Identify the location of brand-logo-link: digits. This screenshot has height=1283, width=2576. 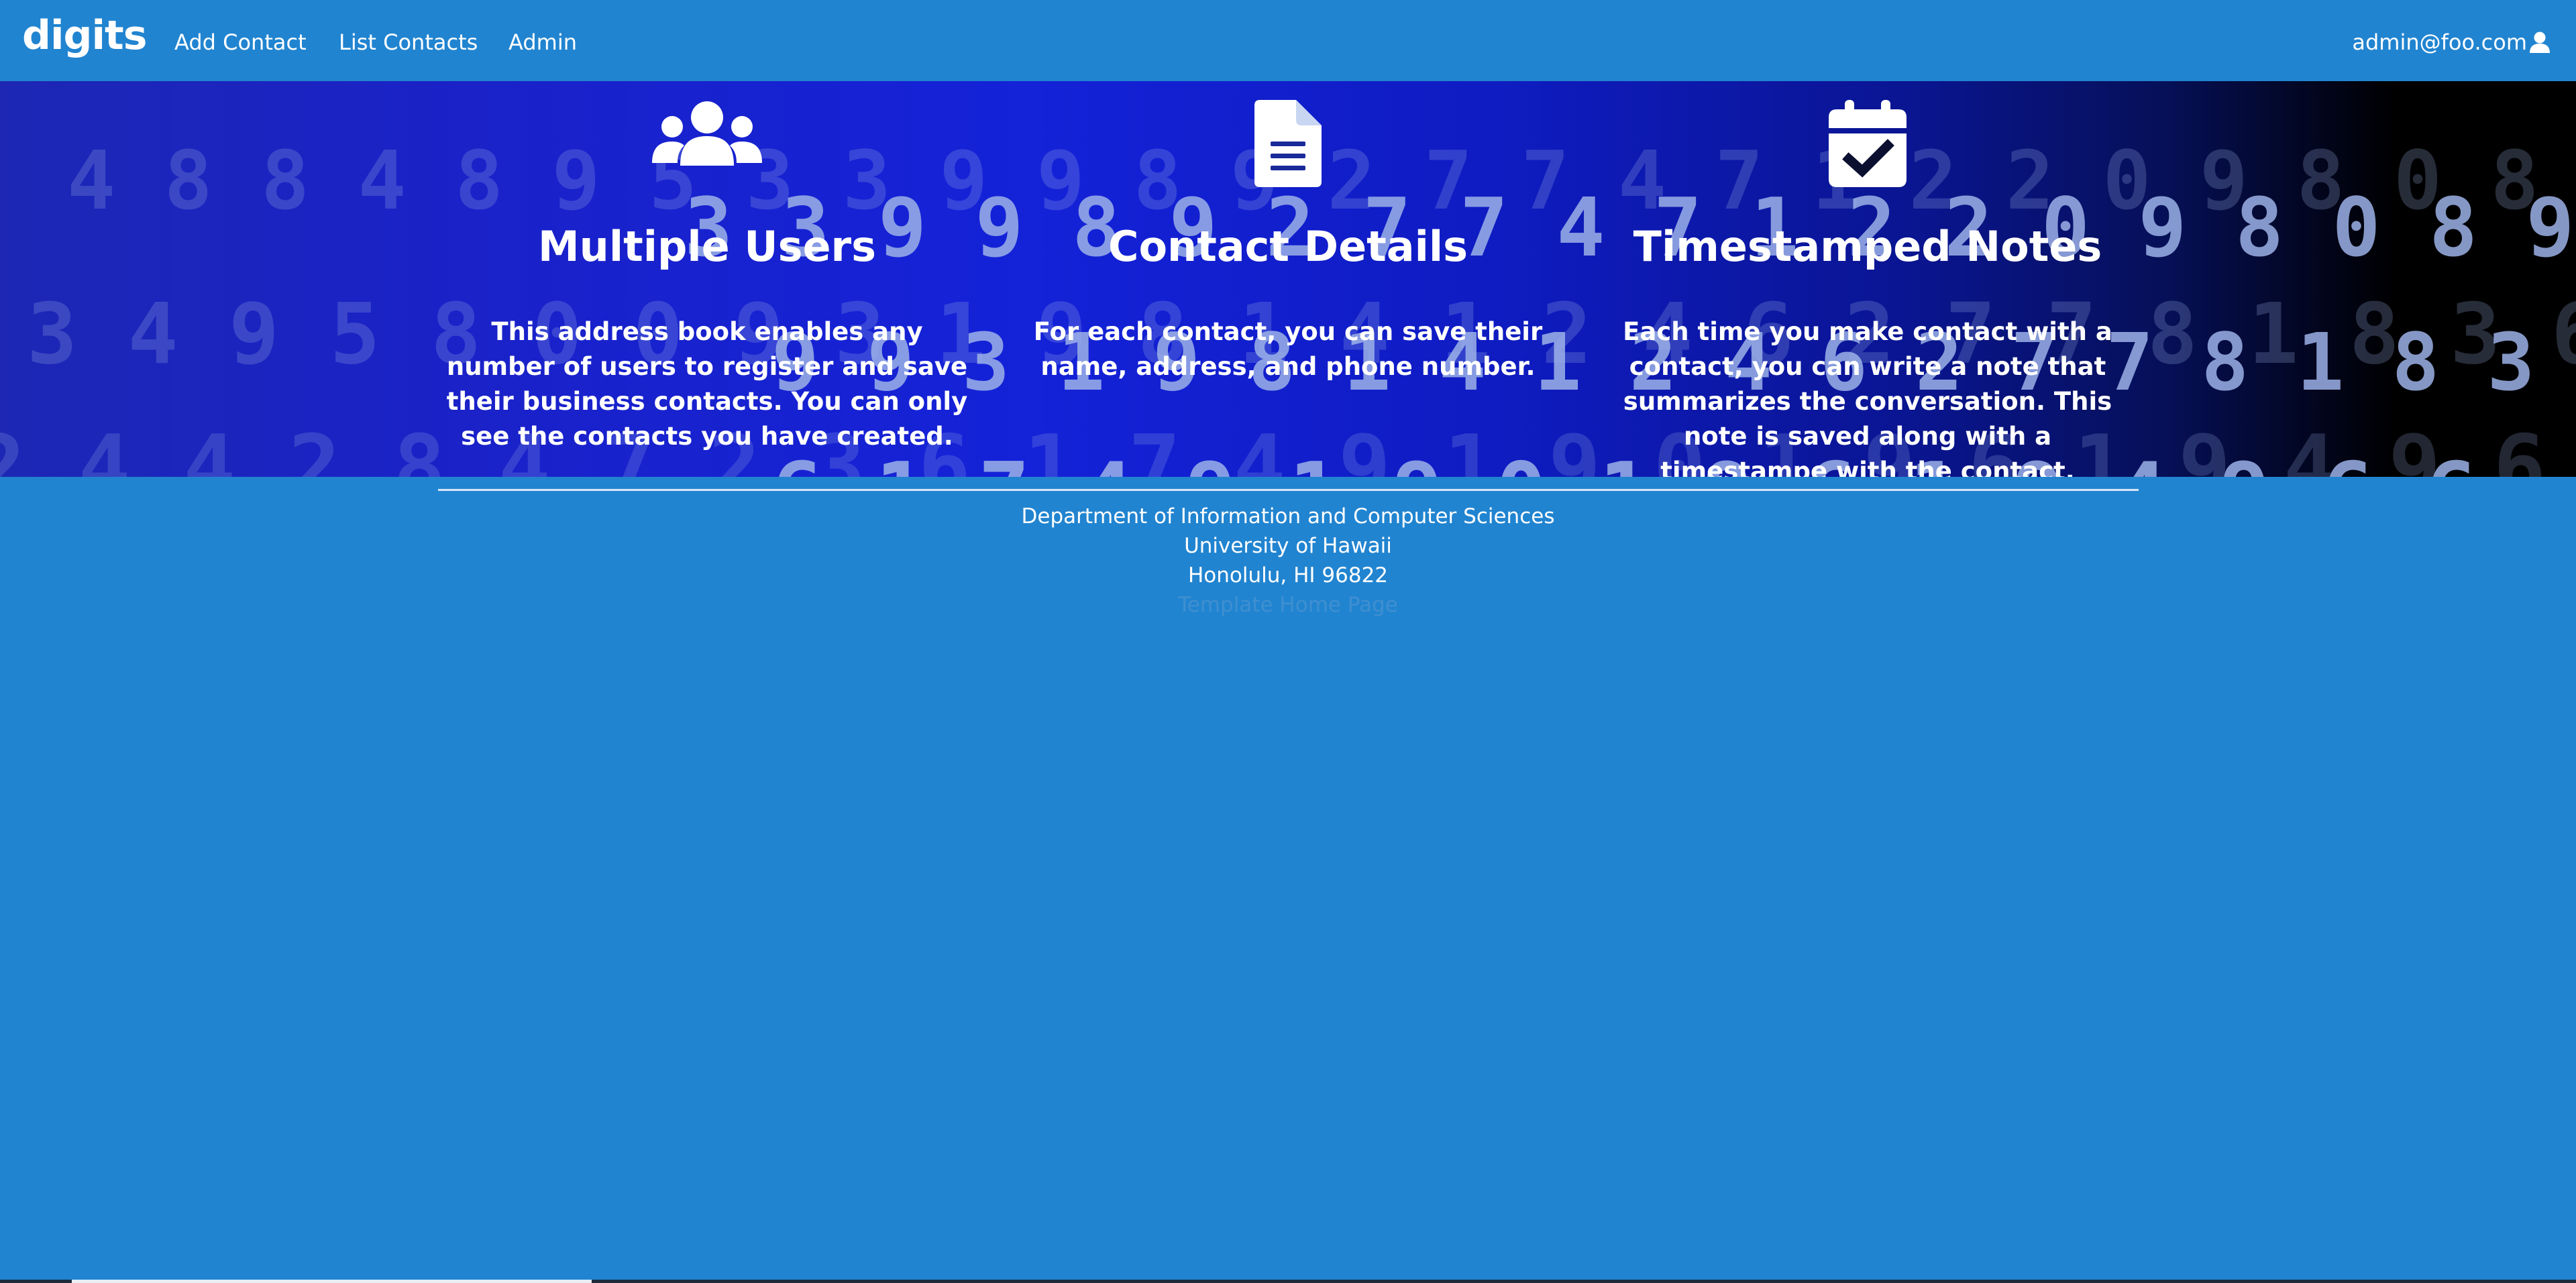
(84, 35).